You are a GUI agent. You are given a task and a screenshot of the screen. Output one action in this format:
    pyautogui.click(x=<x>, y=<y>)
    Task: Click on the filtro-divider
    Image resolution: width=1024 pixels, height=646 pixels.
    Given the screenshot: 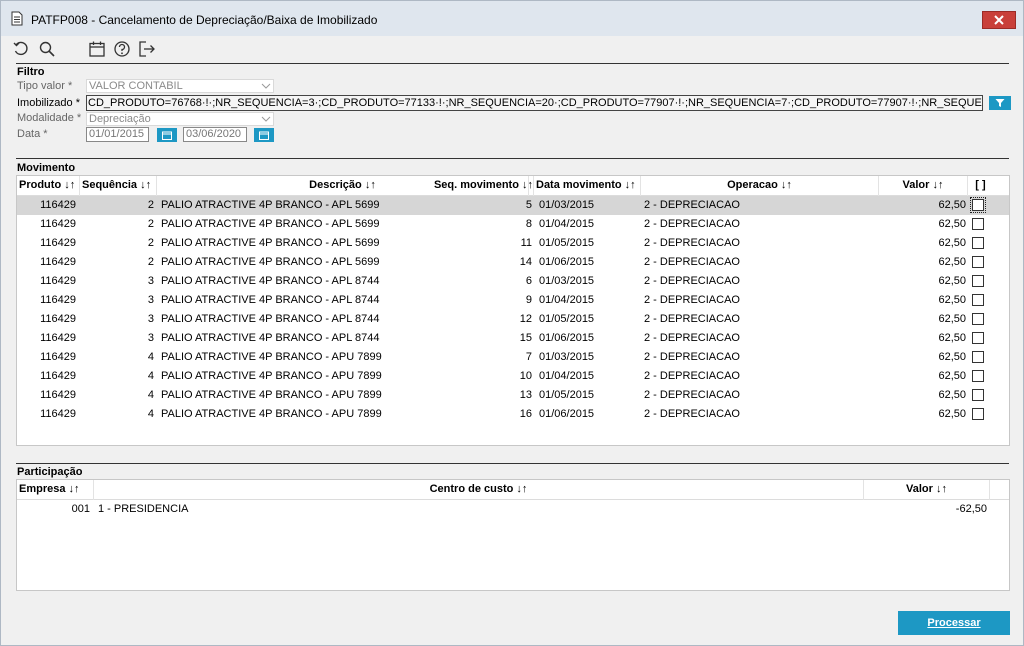 What is the action you would take?
    pyautogui.click(x=512, y=63)
    